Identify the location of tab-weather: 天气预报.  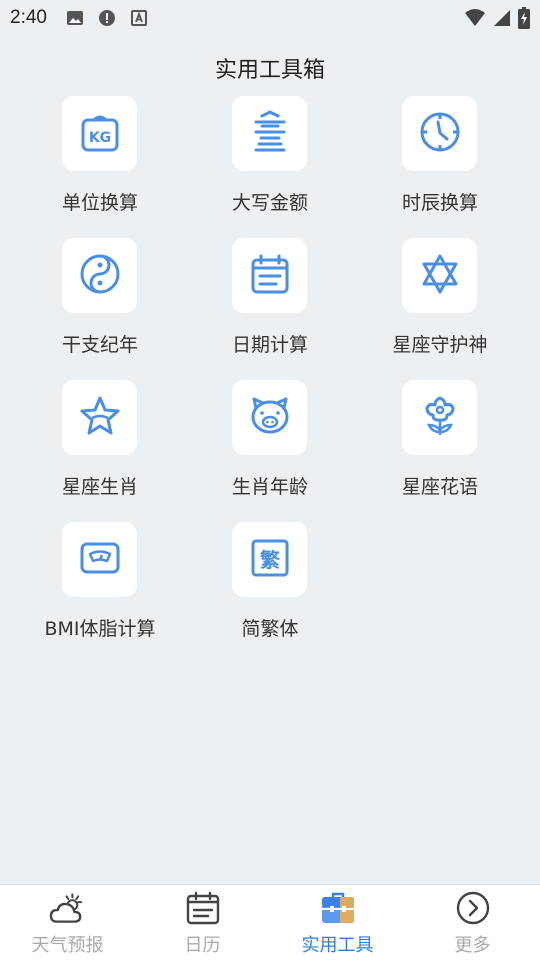
(67, 923).